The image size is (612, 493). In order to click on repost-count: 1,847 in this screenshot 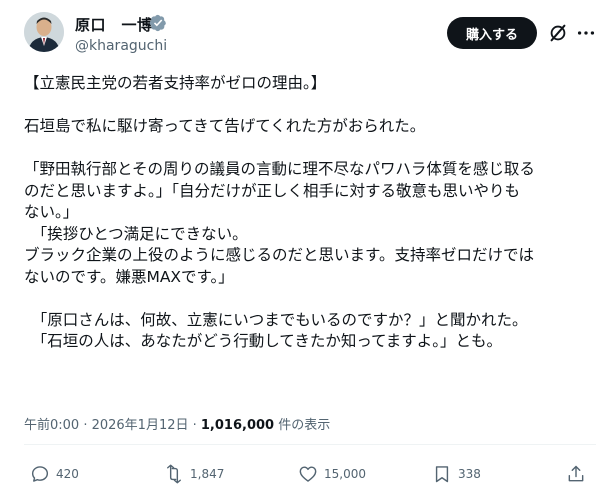, I will do `click(207, 474)`.